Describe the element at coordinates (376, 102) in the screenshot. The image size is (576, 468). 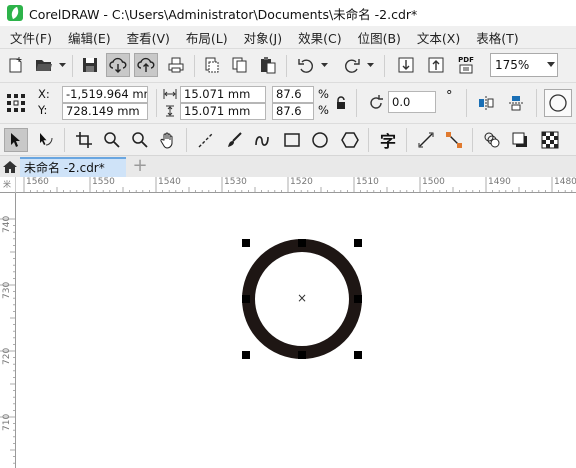
I see `rotate-icon` at that location.